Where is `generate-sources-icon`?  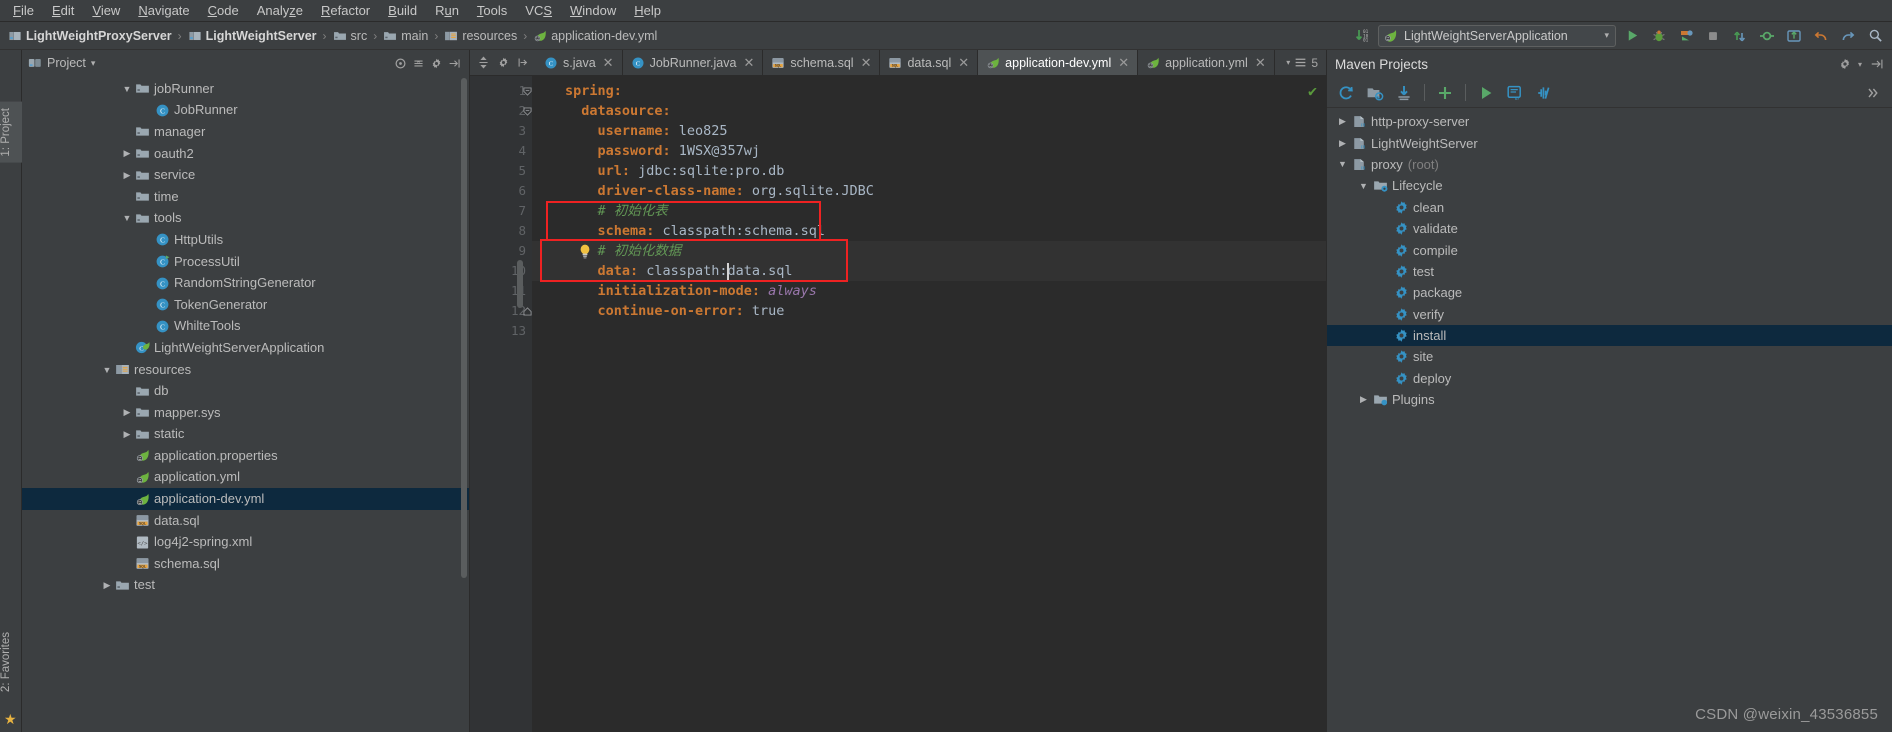 generate-sources-icon is located at coordinates (1375, 93).